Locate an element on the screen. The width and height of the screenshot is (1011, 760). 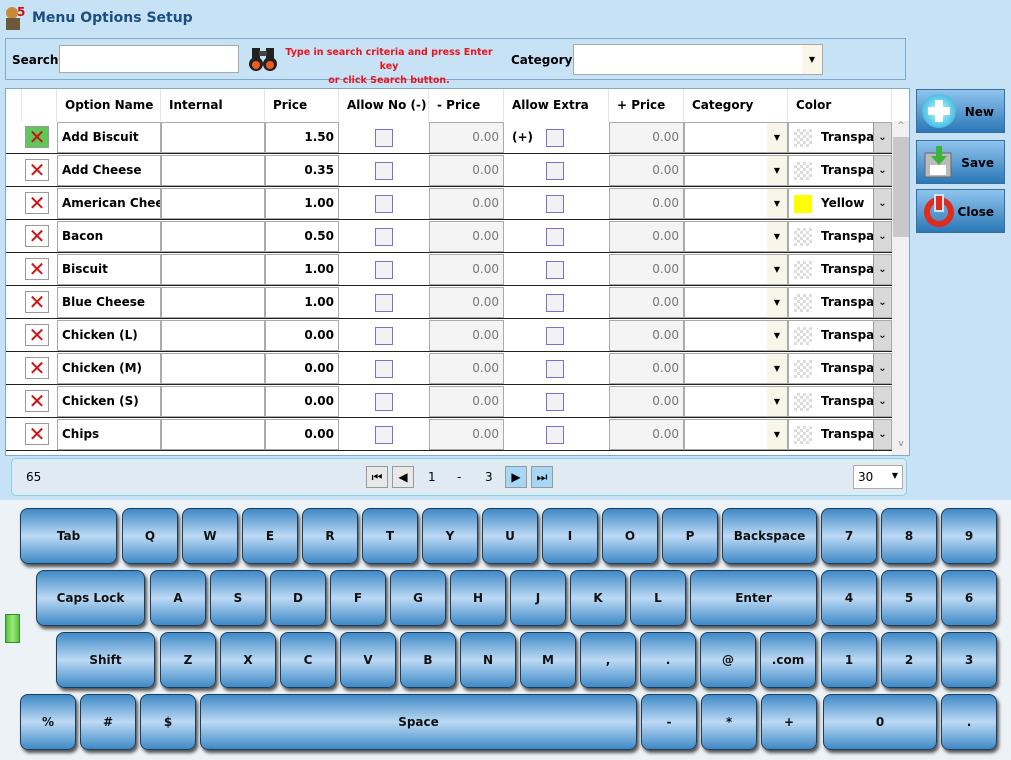
option-name-cell: Biscuit is located at coordinates (109, 269).